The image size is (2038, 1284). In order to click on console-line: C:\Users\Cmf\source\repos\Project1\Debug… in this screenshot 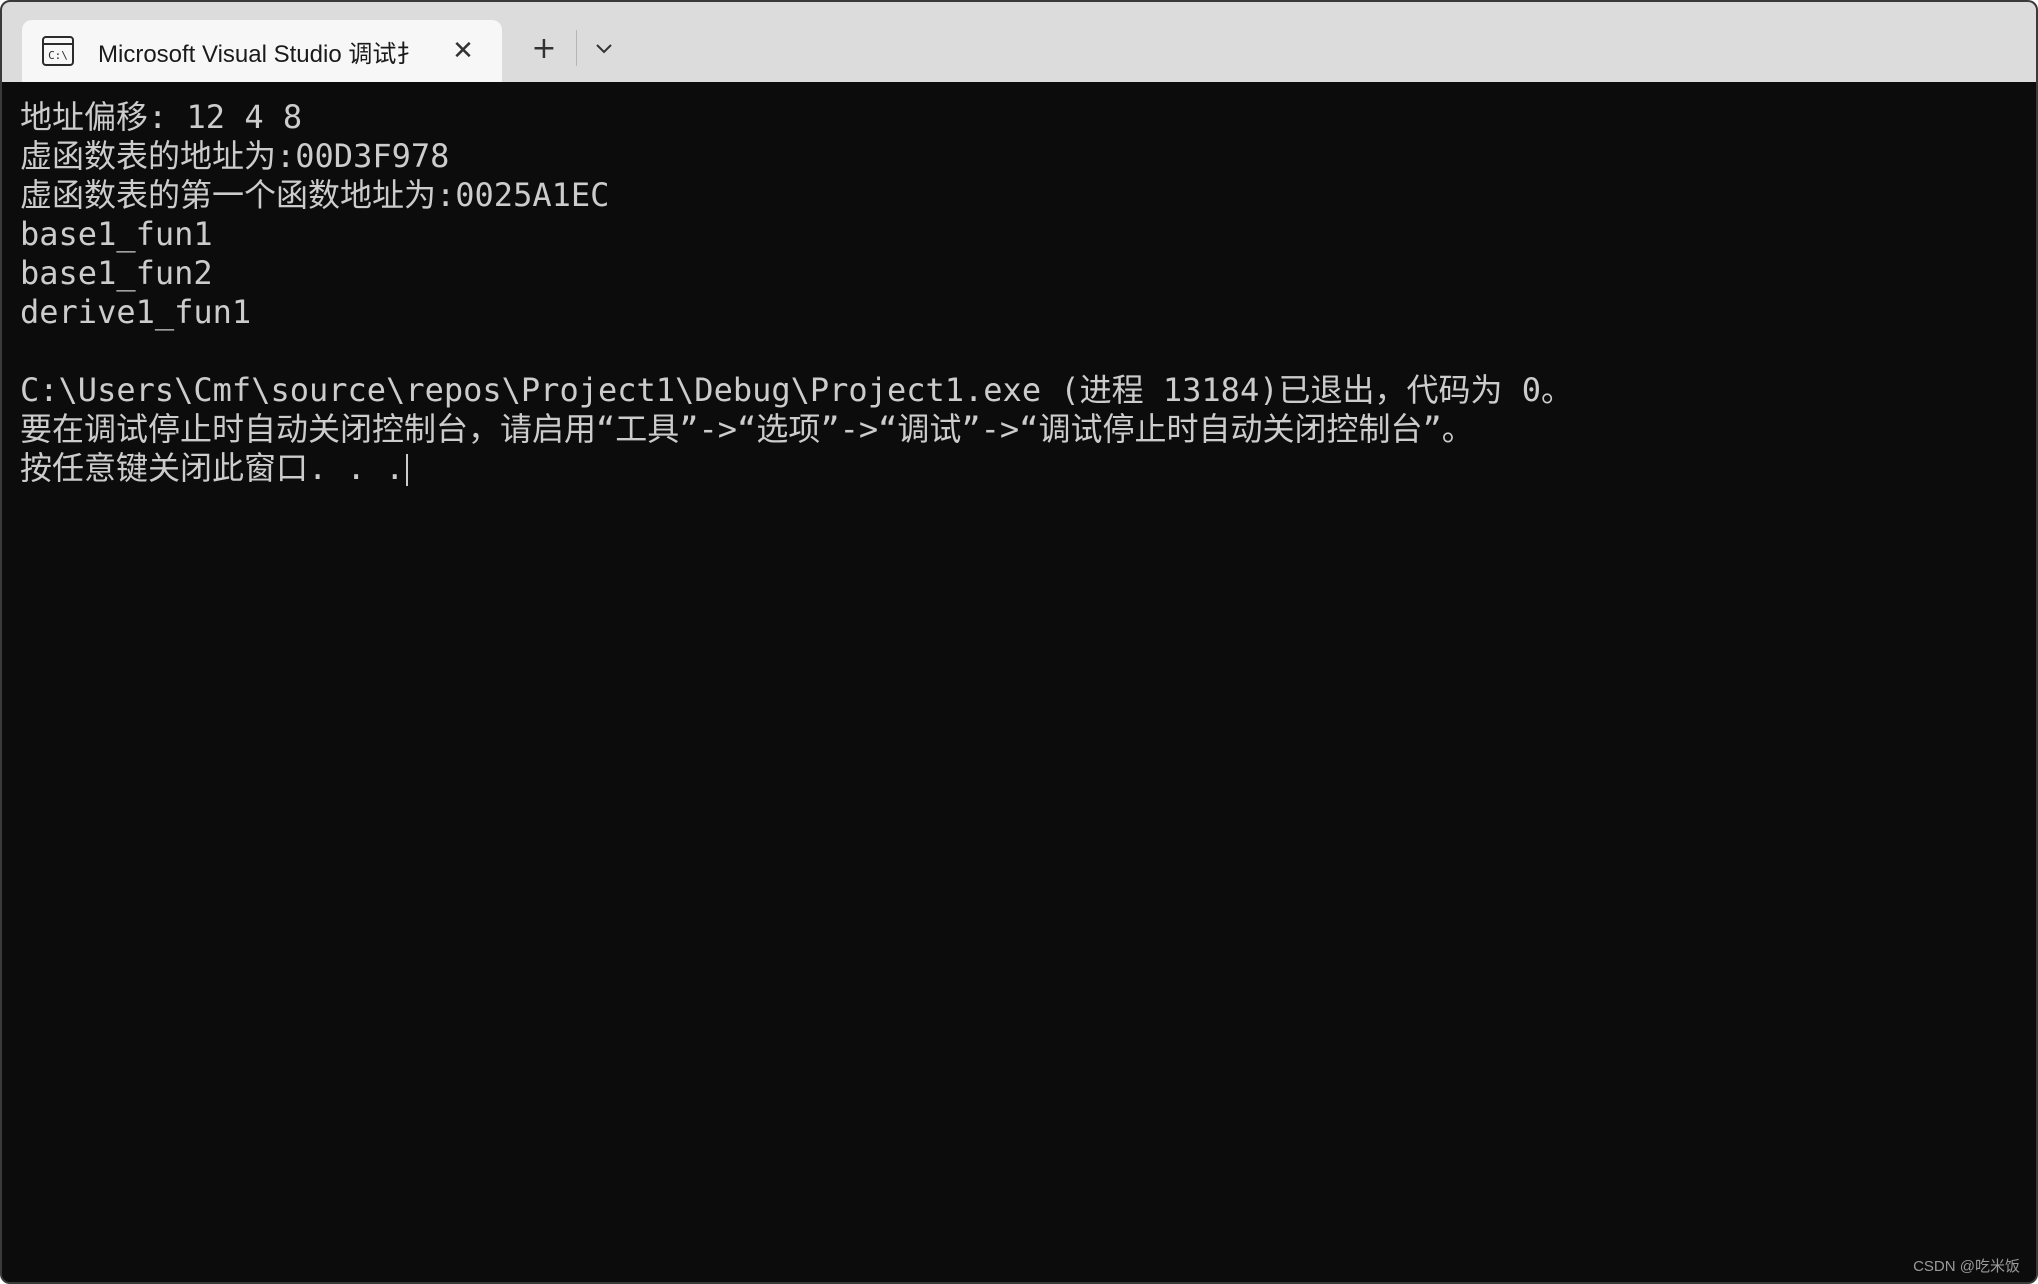, I will do `click(797, 390)`.